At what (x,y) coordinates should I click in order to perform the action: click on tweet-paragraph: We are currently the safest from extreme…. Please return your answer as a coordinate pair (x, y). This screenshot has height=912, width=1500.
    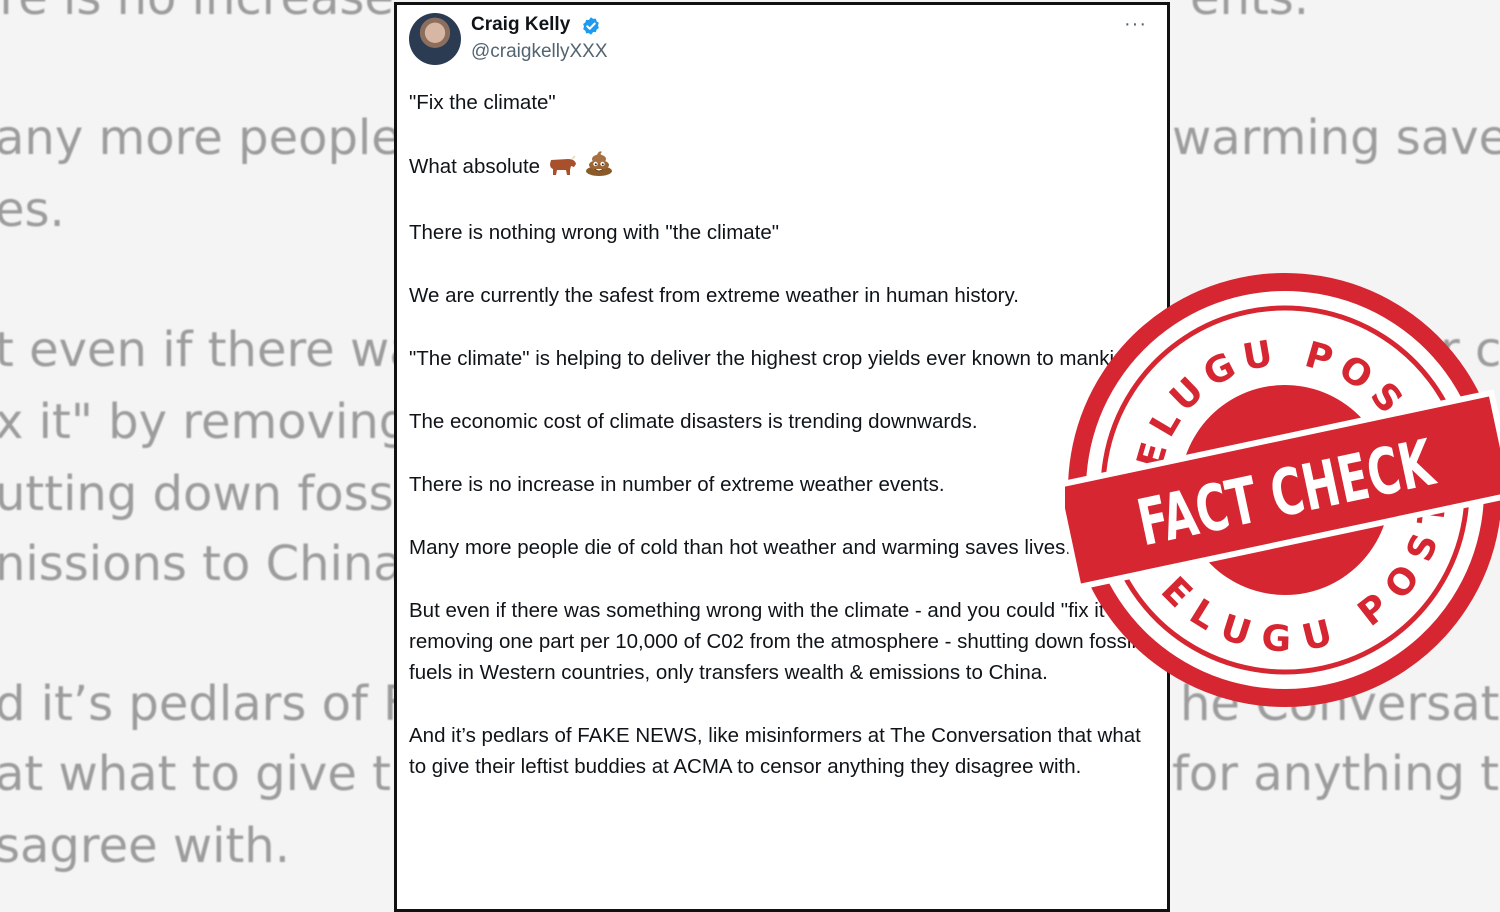
    Looking at the image, I should click on (714, 295).